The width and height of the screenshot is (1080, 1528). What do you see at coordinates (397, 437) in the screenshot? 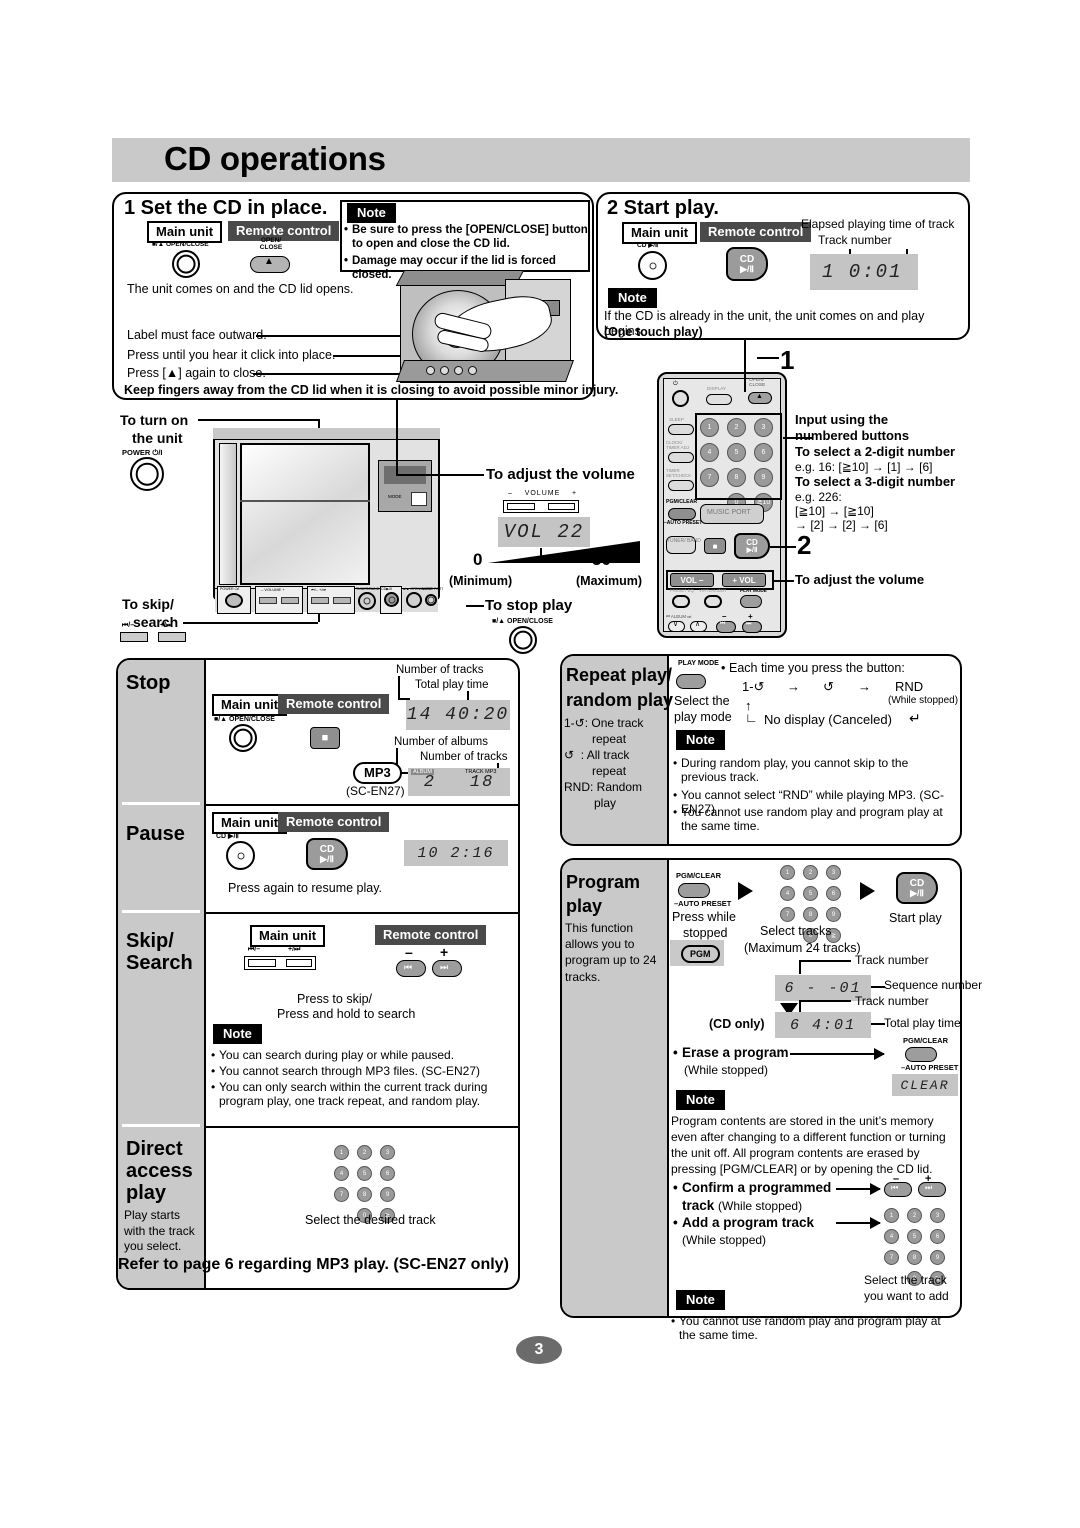
I see `leader-volume-v` at bounding box center [397, 437].